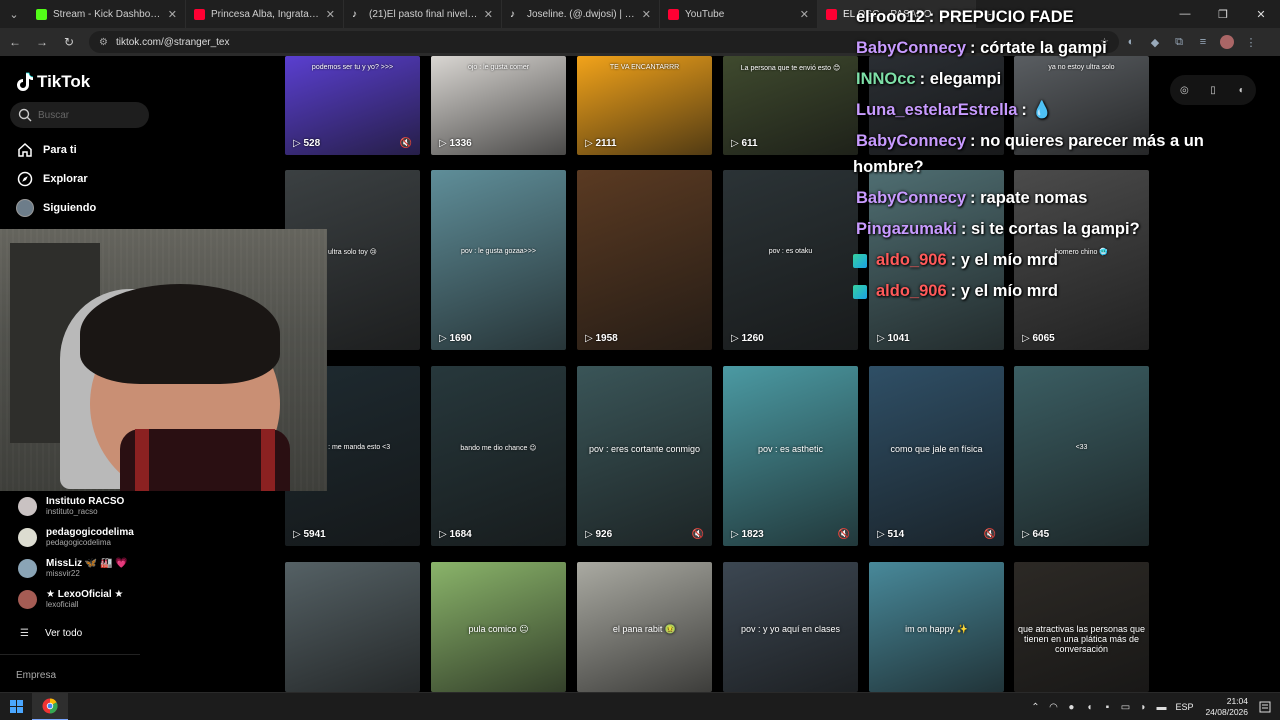 Image resolution: width=1280 pixels, height=720 pixels. Describe the element at coordinates (73, 568) in the screenshot. I see `following-account: MissLiz 🦋 🏭 💗 missvir22` at that location.